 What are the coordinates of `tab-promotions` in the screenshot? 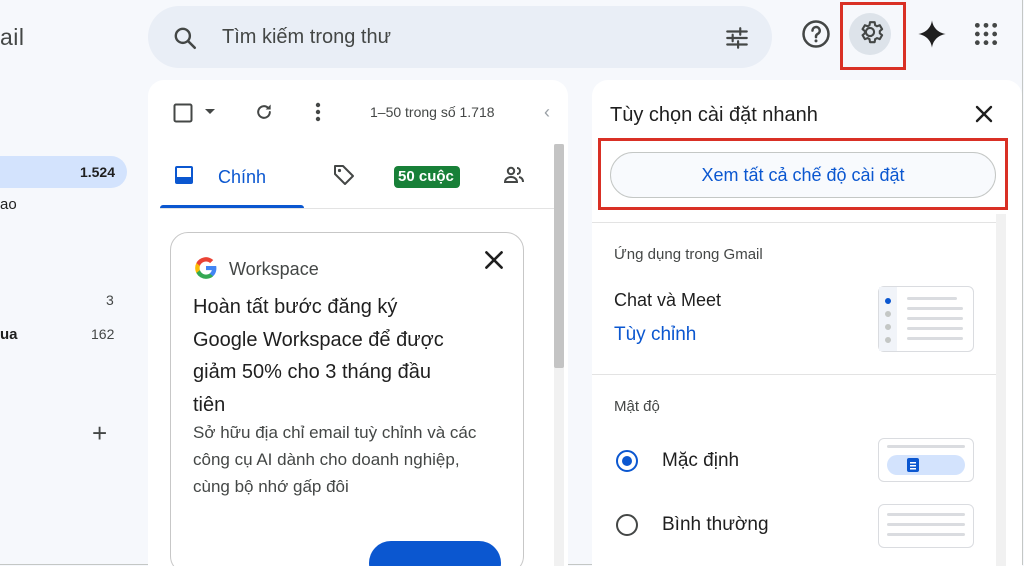 It's located at (344, 177).